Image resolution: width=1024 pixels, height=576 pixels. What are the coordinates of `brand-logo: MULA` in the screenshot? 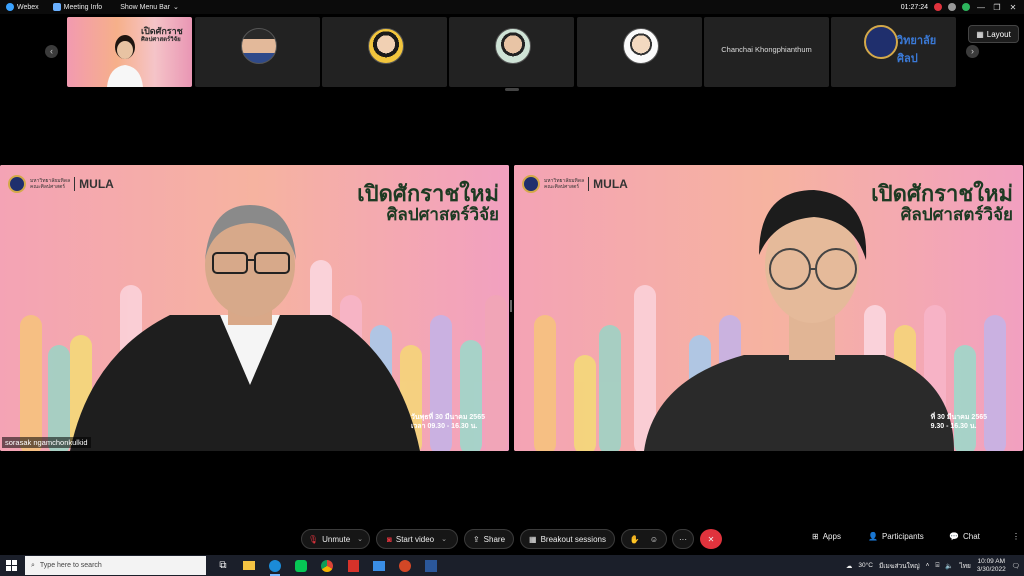 It's located at (94, 184).